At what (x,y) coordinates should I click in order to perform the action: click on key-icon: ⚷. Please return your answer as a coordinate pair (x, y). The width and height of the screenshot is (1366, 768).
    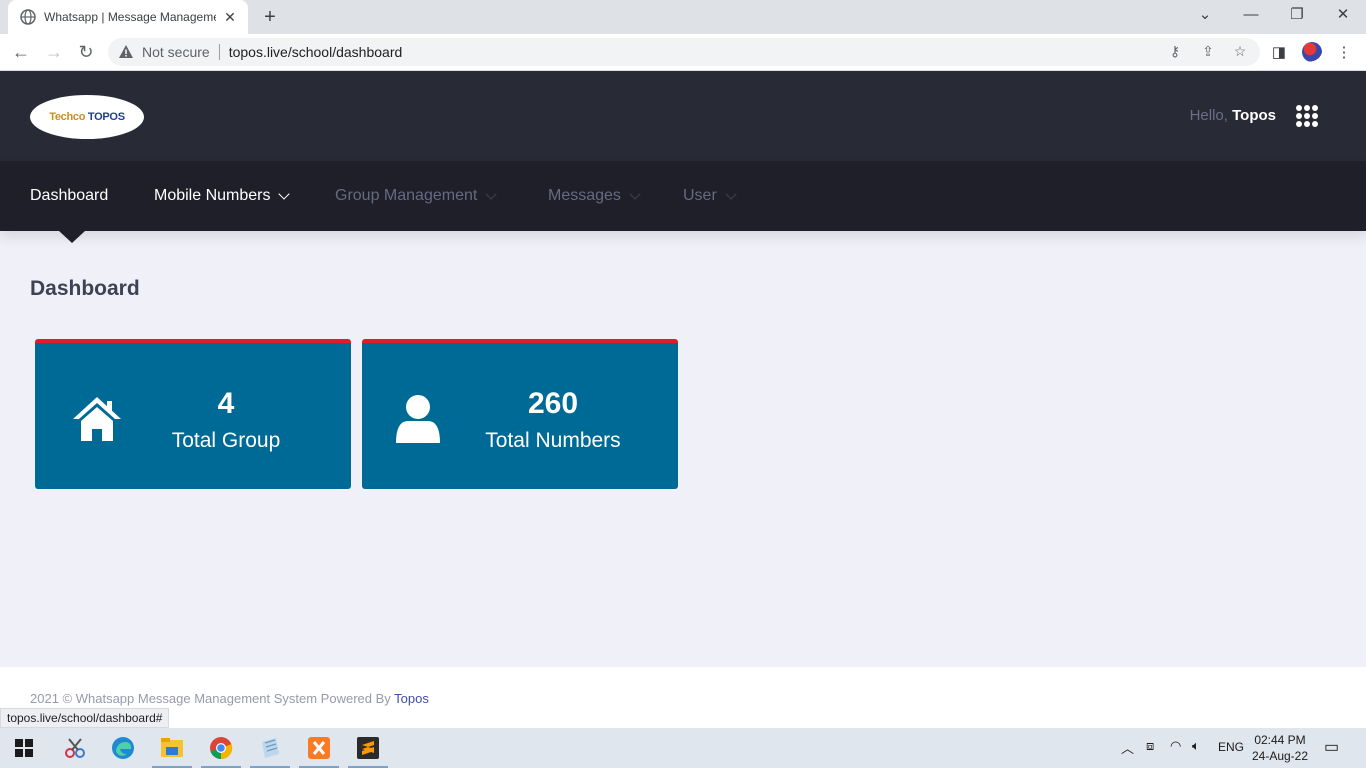
    Looking at the image, I should click on (1175, 51).